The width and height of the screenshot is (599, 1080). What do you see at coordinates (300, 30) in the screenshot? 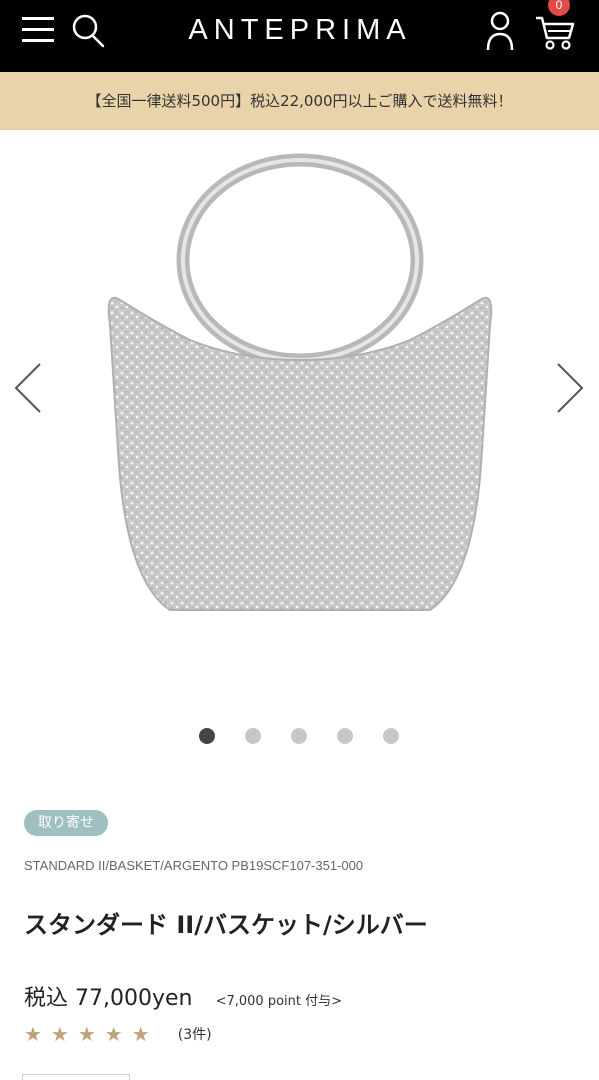
I see `brand-logo: ANTEPRIMA` at bounding box center [300, 30].